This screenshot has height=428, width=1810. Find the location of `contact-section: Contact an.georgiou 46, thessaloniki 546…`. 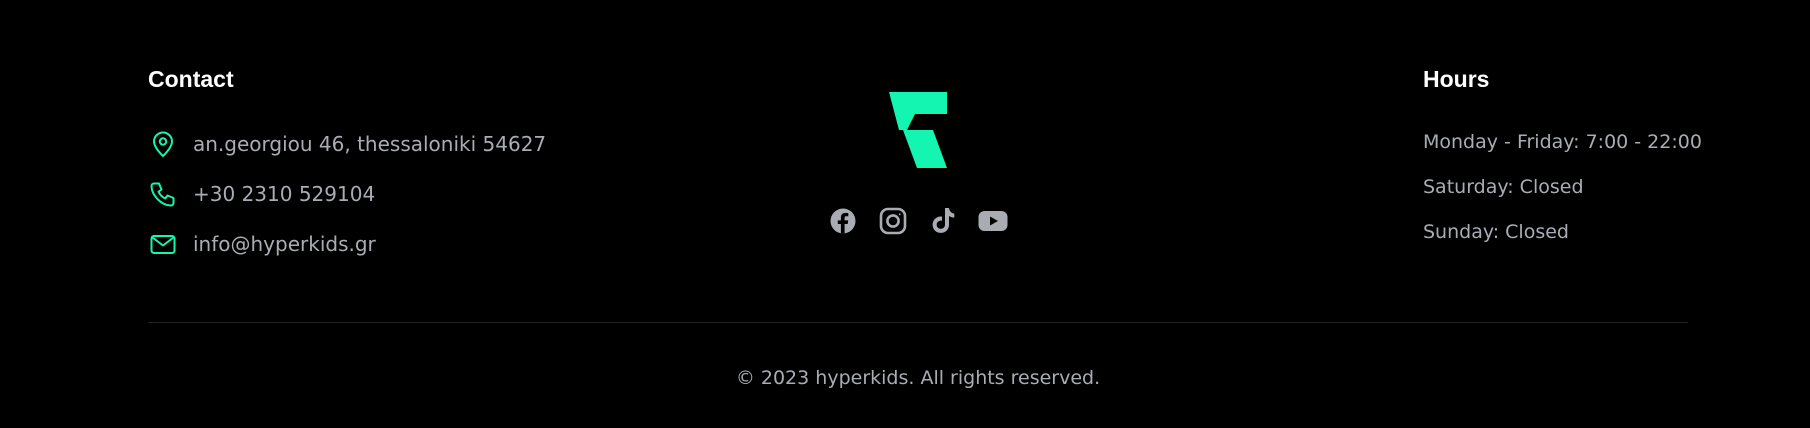

contact-section: Contact an.georgiou 46, thessaloniki 546… is located at coordinates (347, 160).